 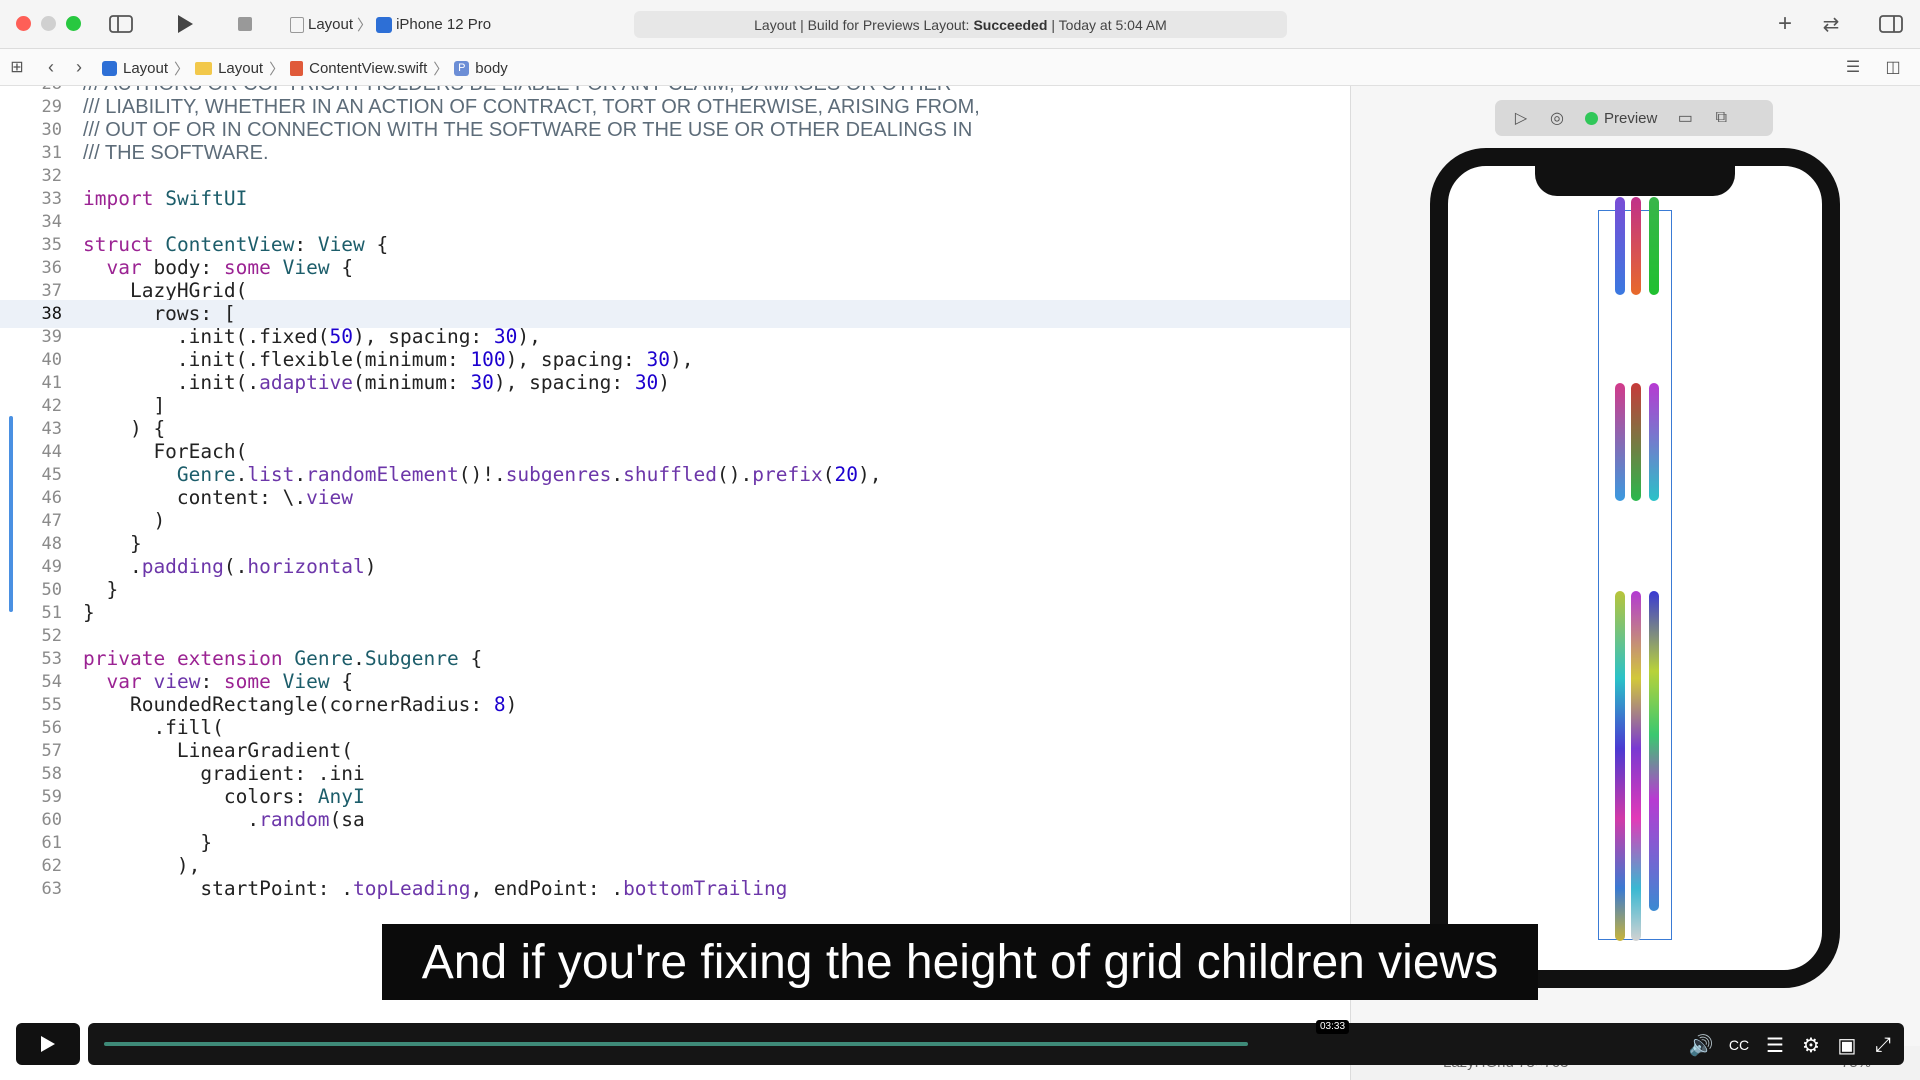 I want to click on preview-controls: ▷ ◎ Preview ▭ ⧉, so click(x=1634, y=118).